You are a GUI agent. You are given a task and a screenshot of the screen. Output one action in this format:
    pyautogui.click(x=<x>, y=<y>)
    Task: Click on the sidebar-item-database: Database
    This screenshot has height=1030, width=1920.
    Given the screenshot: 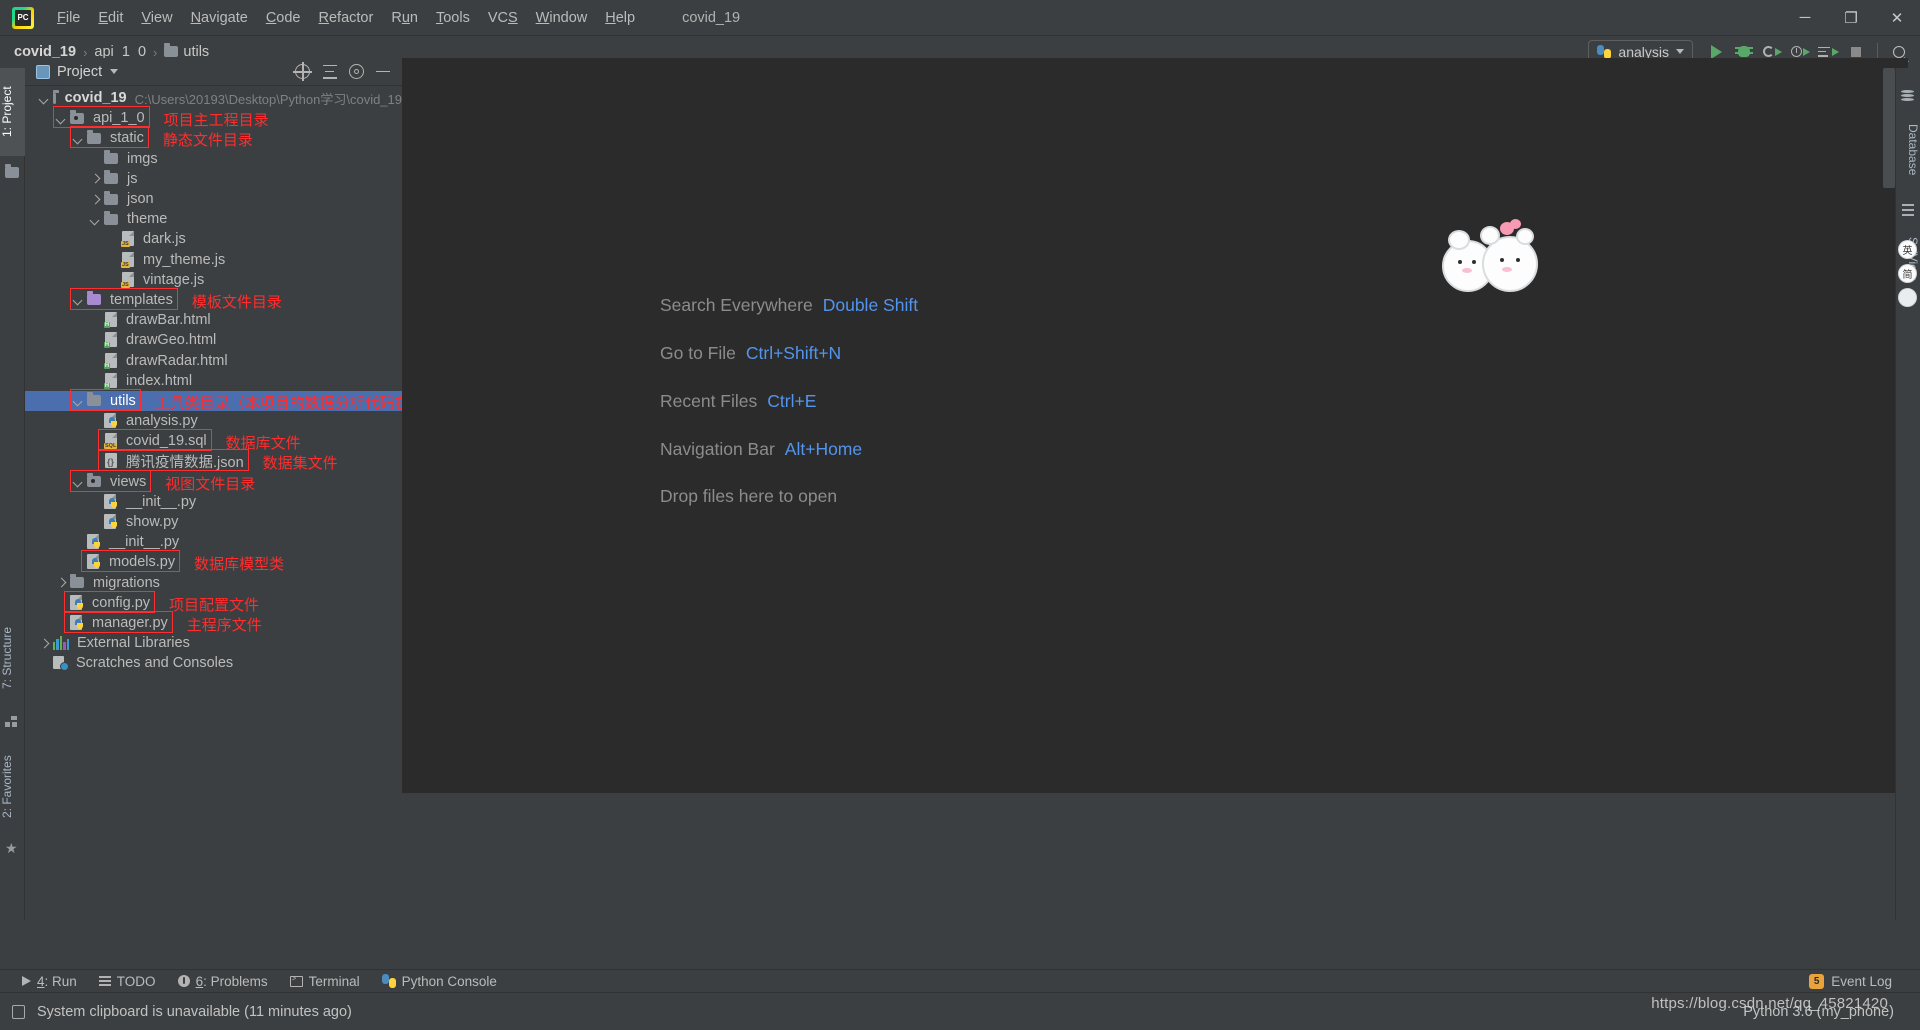 What is the action you would take?
    pyautogui.click(x=1907, y=150)
    